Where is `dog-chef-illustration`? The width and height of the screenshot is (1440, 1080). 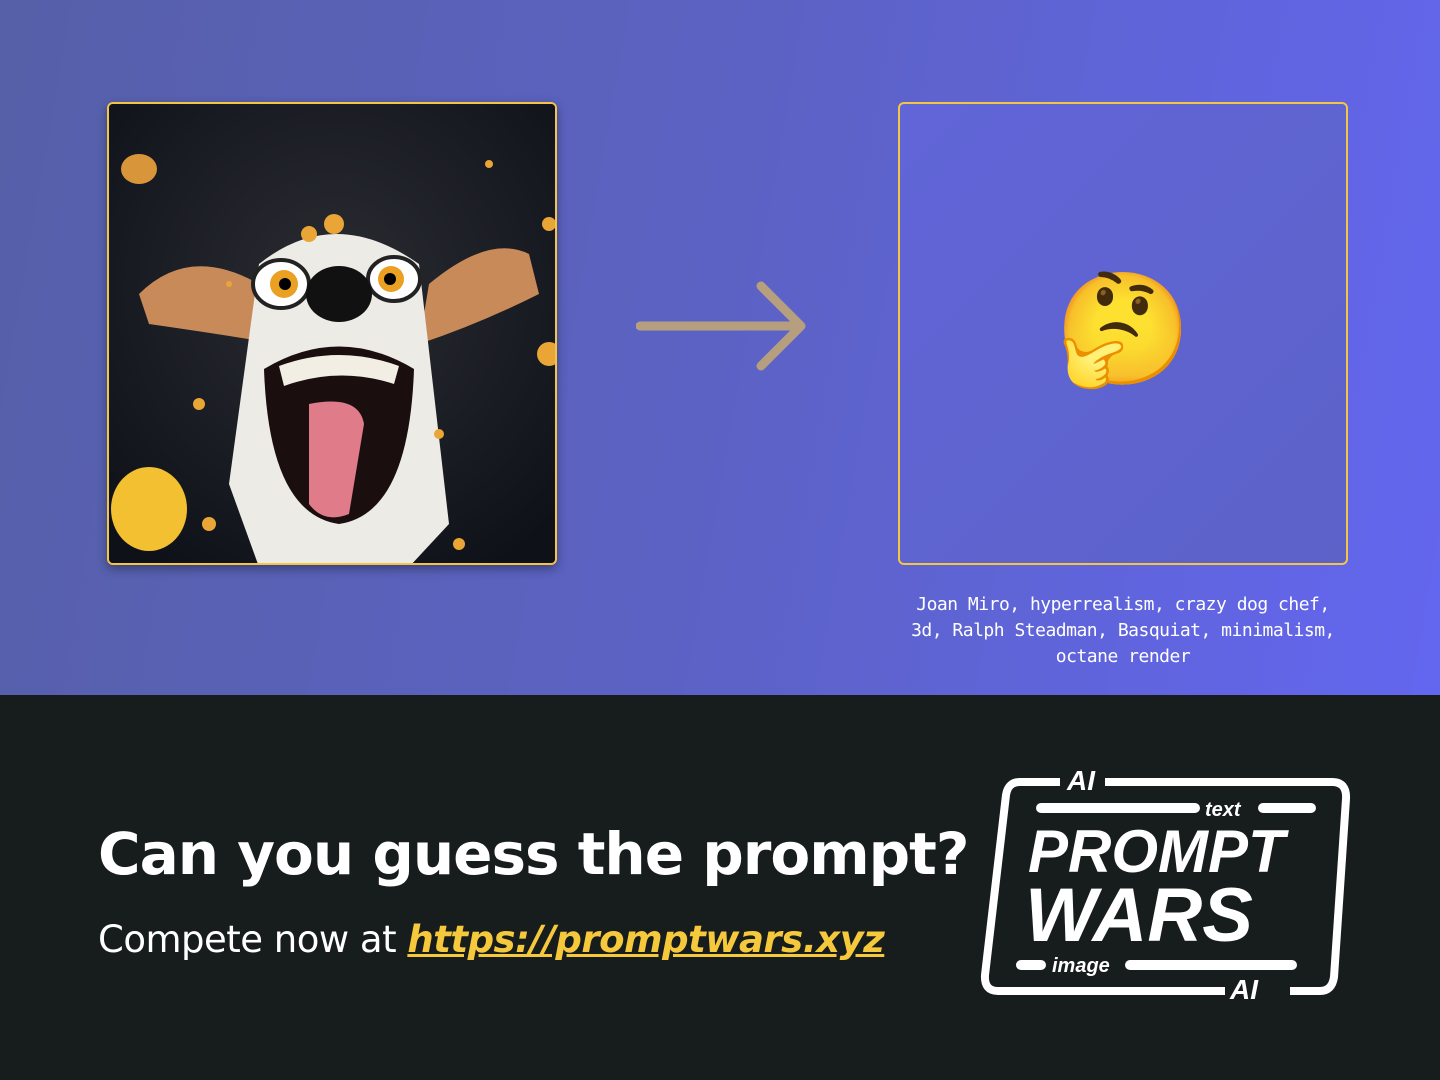
dog-chef-illustration is located at coordinates (332, 333).